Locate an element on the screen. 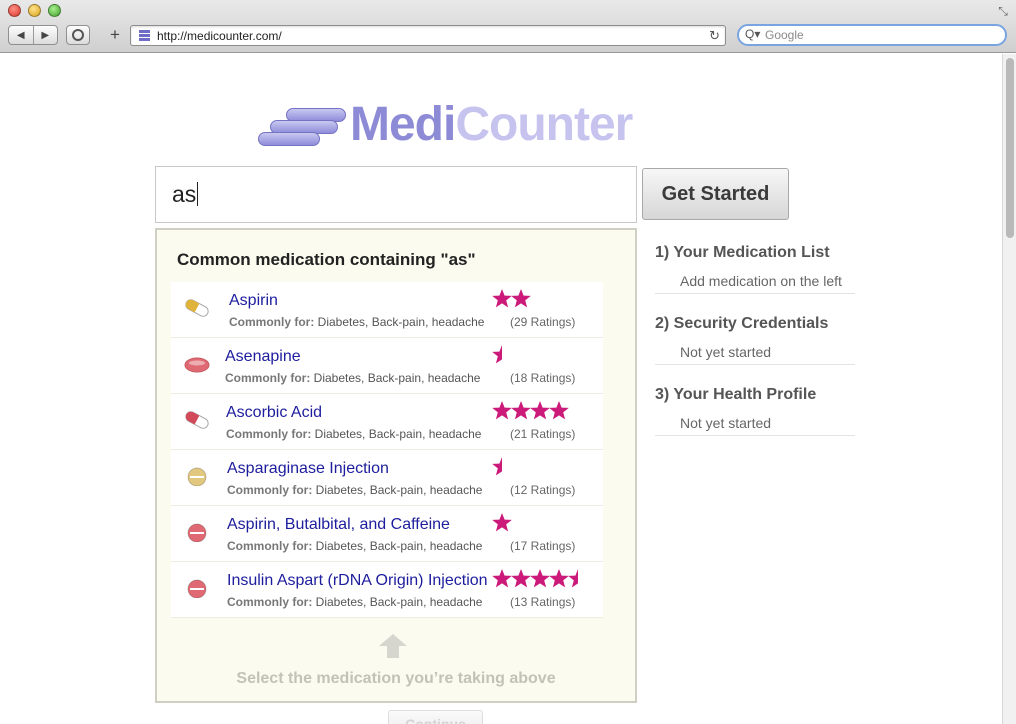 This screenshot has height=724, width=1016. logo-counter-text: Counter is located at coordinates (544, 124).